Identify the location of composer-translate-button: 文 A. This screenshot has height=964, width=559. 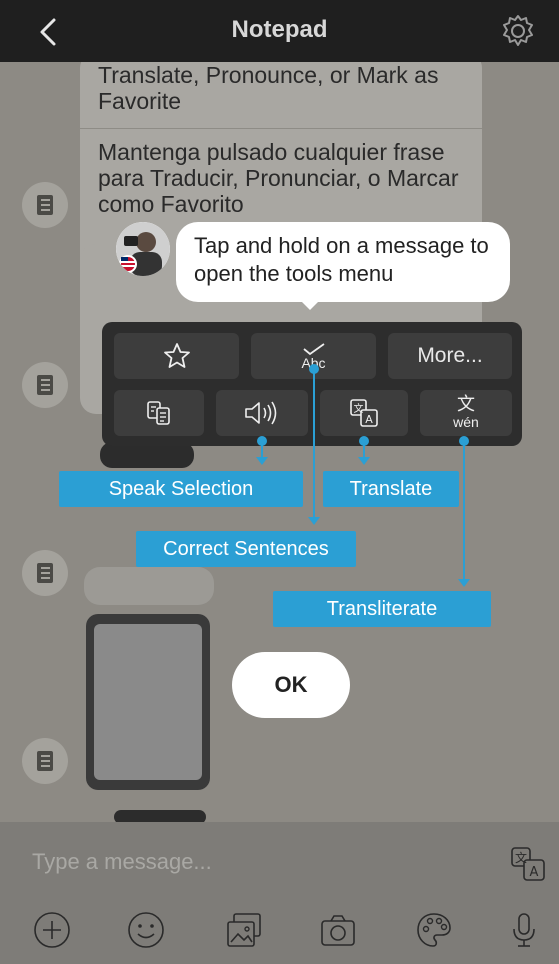
(528, 864).